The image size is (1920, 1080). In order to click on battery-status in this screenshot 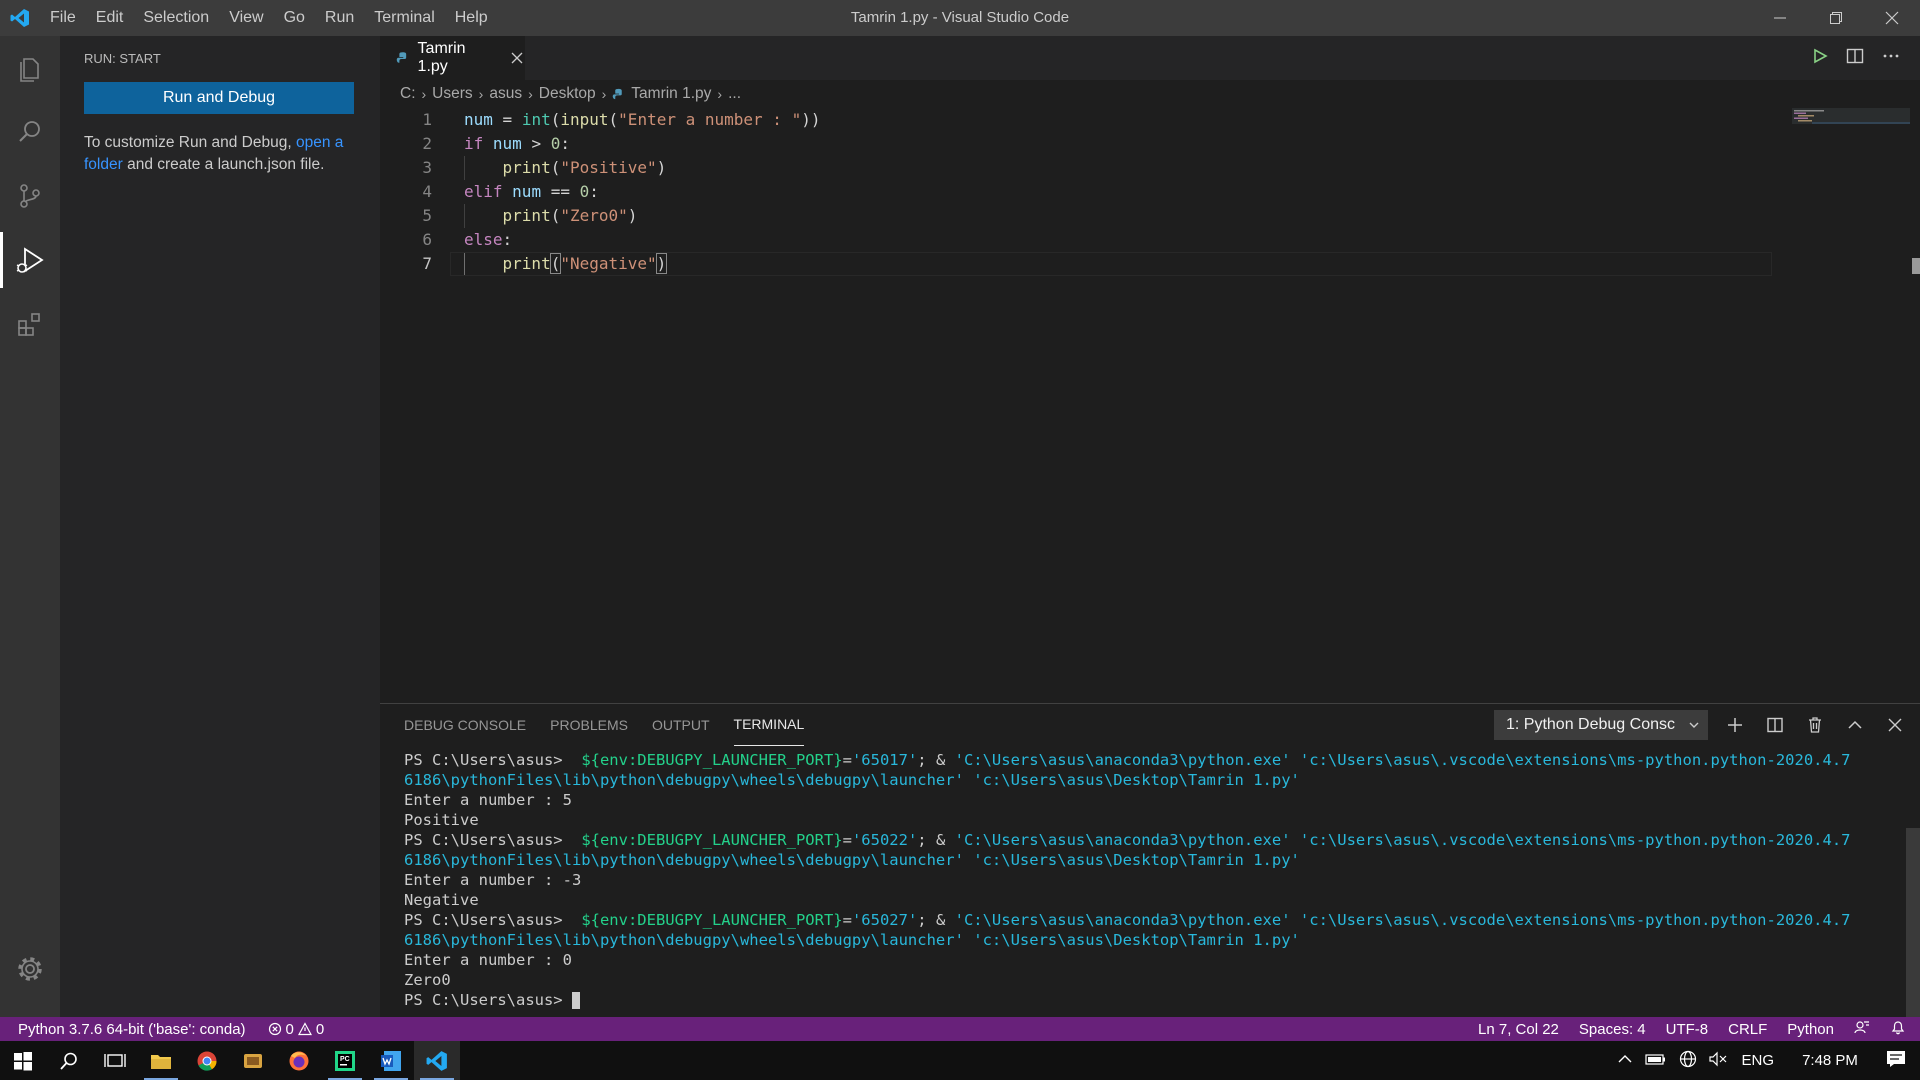, I will do `click(1656, 1061)`.